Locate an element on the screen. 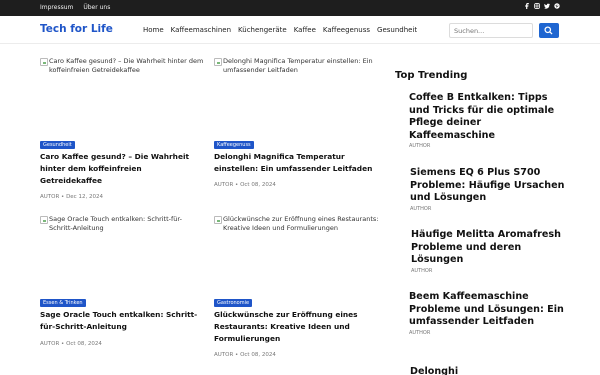 The image size is (600, 375). category-badge: Gesundheit is located at coordinates (57, 145).